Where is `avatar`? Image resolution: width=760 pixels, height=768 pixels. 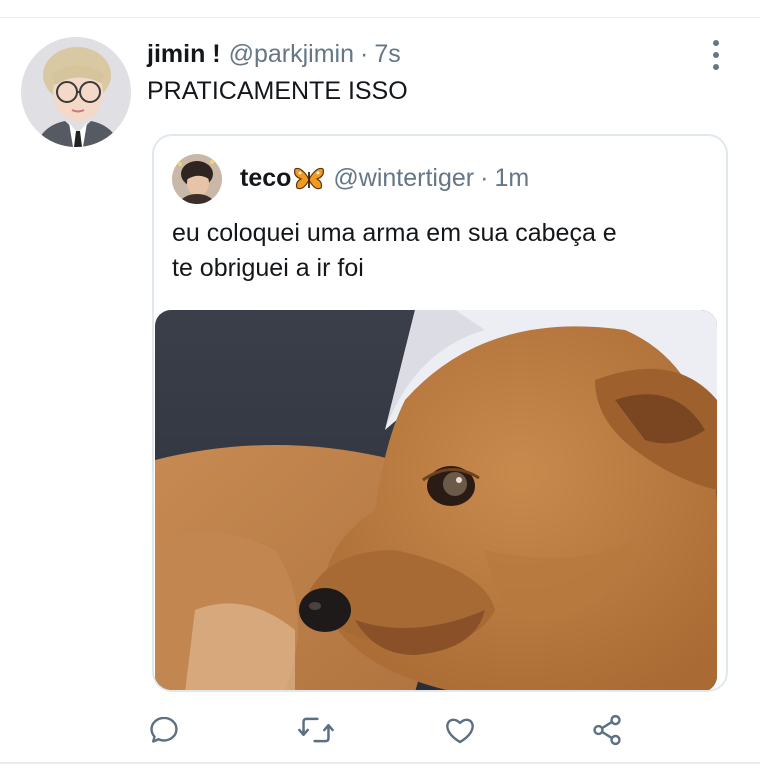
avatar is located at coordinates (76, 92).